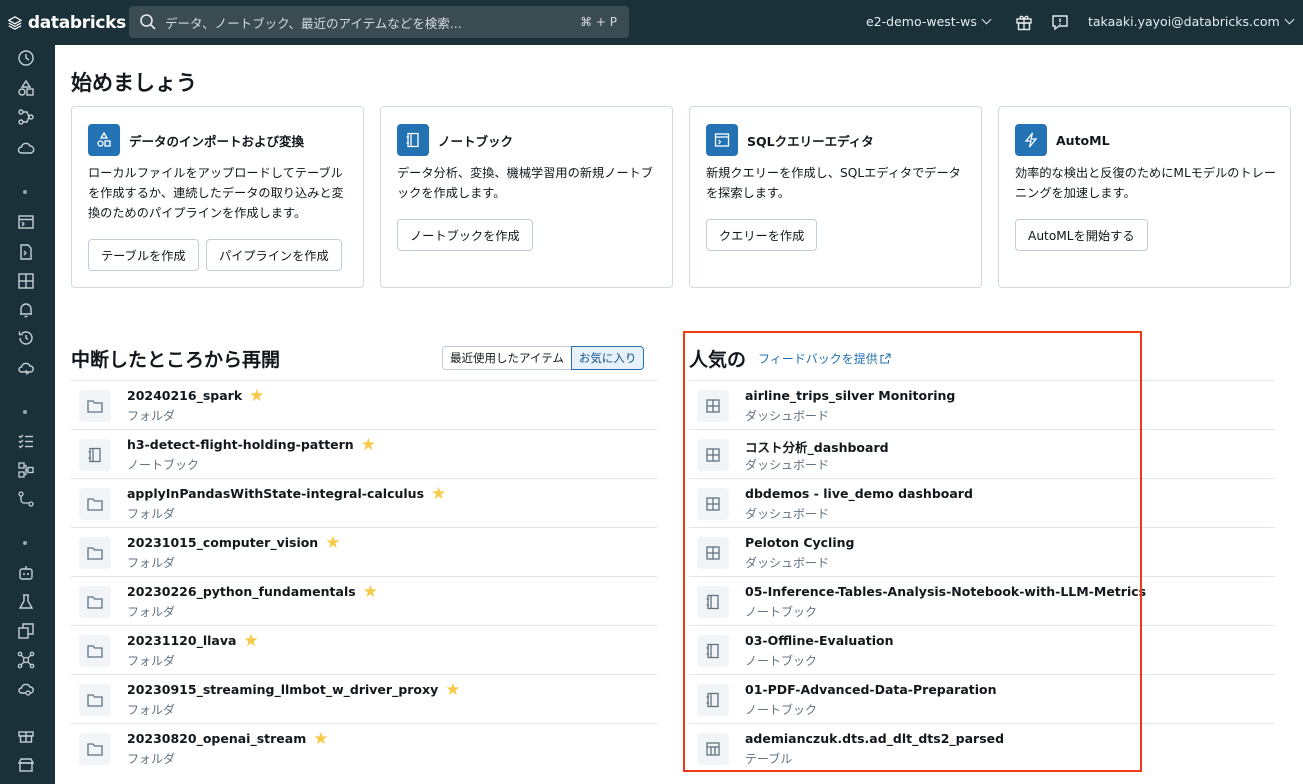 The height and width of the screenshot is (784, 1303). Describe the element at coordinates (1024, 22) in the screenshot. I see `gift-icon` at that location.